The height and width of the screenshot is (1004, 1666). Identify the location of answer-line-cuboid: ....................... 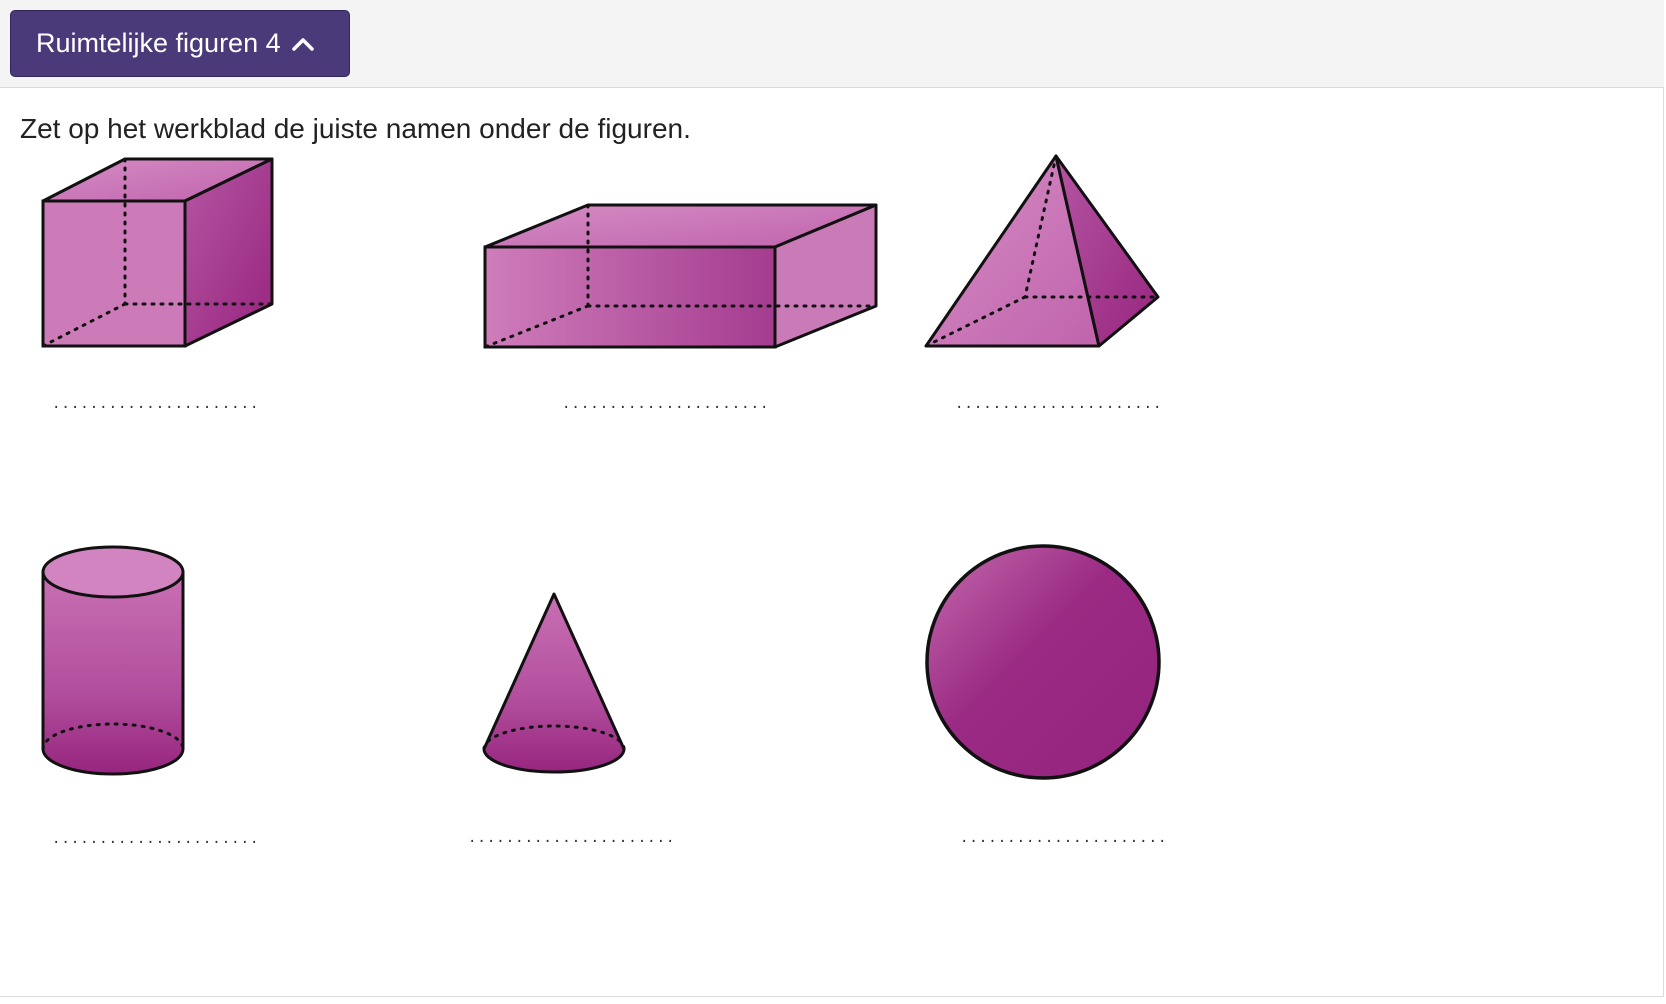
(666, 404).